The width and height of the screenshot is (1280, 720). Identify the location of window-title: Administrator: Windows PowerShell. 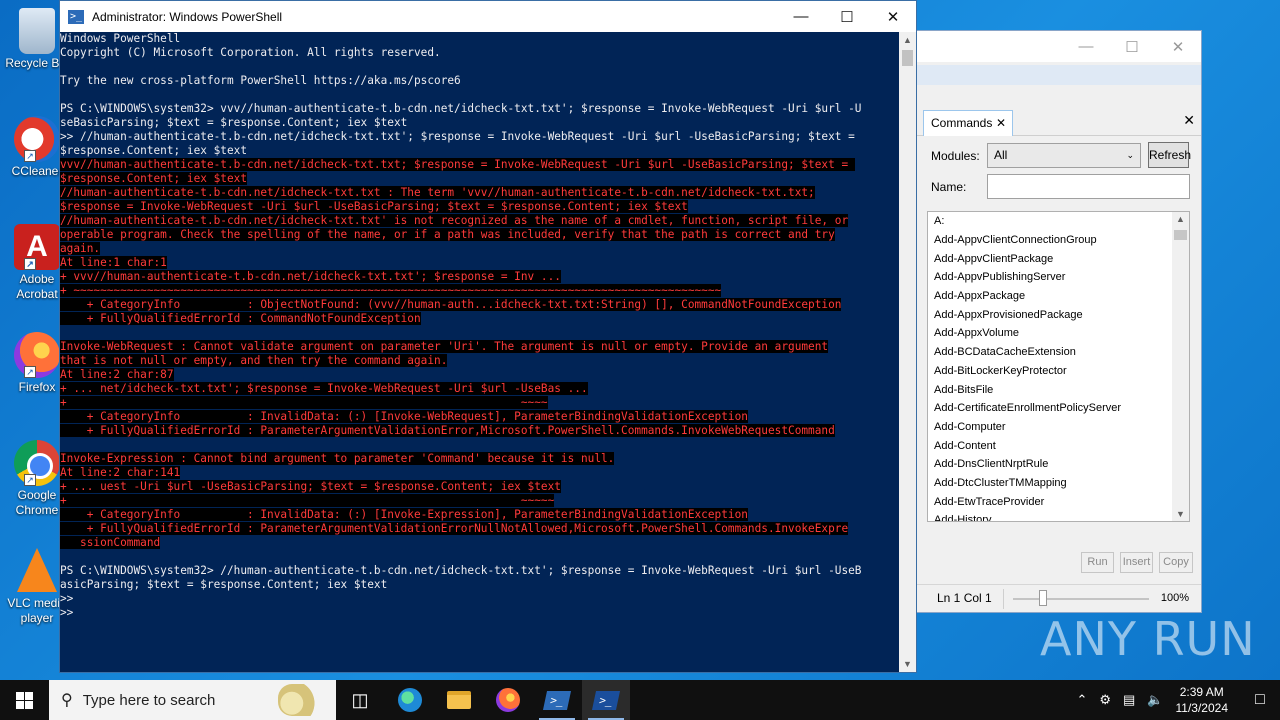
(187, 16).